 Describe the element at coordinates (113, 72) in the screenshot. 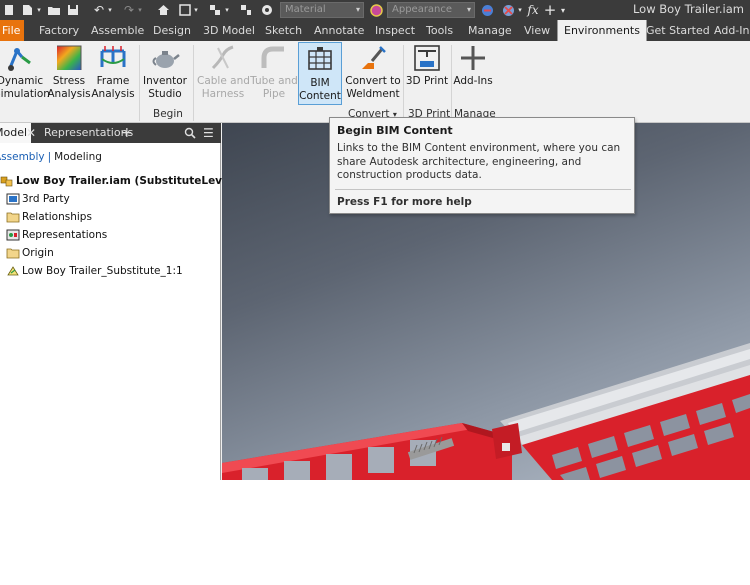

I see `frame-analysis-button: Frame Analysis` at that location.